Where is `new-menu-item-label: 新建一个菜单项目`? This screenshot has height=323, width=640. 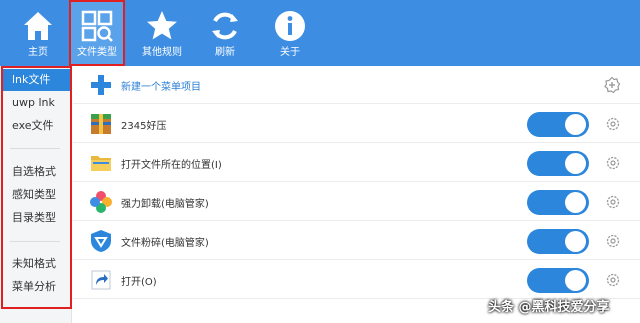 new-menu-item-label: 新建一个菜单项目 is located at coordinates (161, 85).